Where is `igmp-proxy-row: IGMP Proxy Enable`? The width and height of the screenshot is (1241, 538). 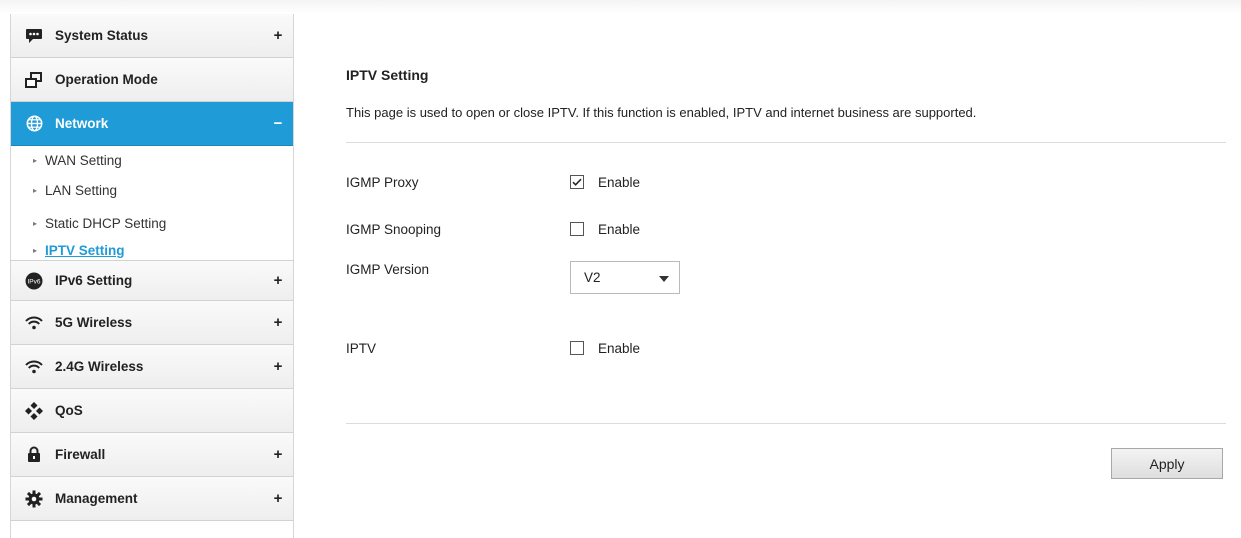
igmp-proxy-row: IGMP Proxy Enable is located at coordinates (493, 182).